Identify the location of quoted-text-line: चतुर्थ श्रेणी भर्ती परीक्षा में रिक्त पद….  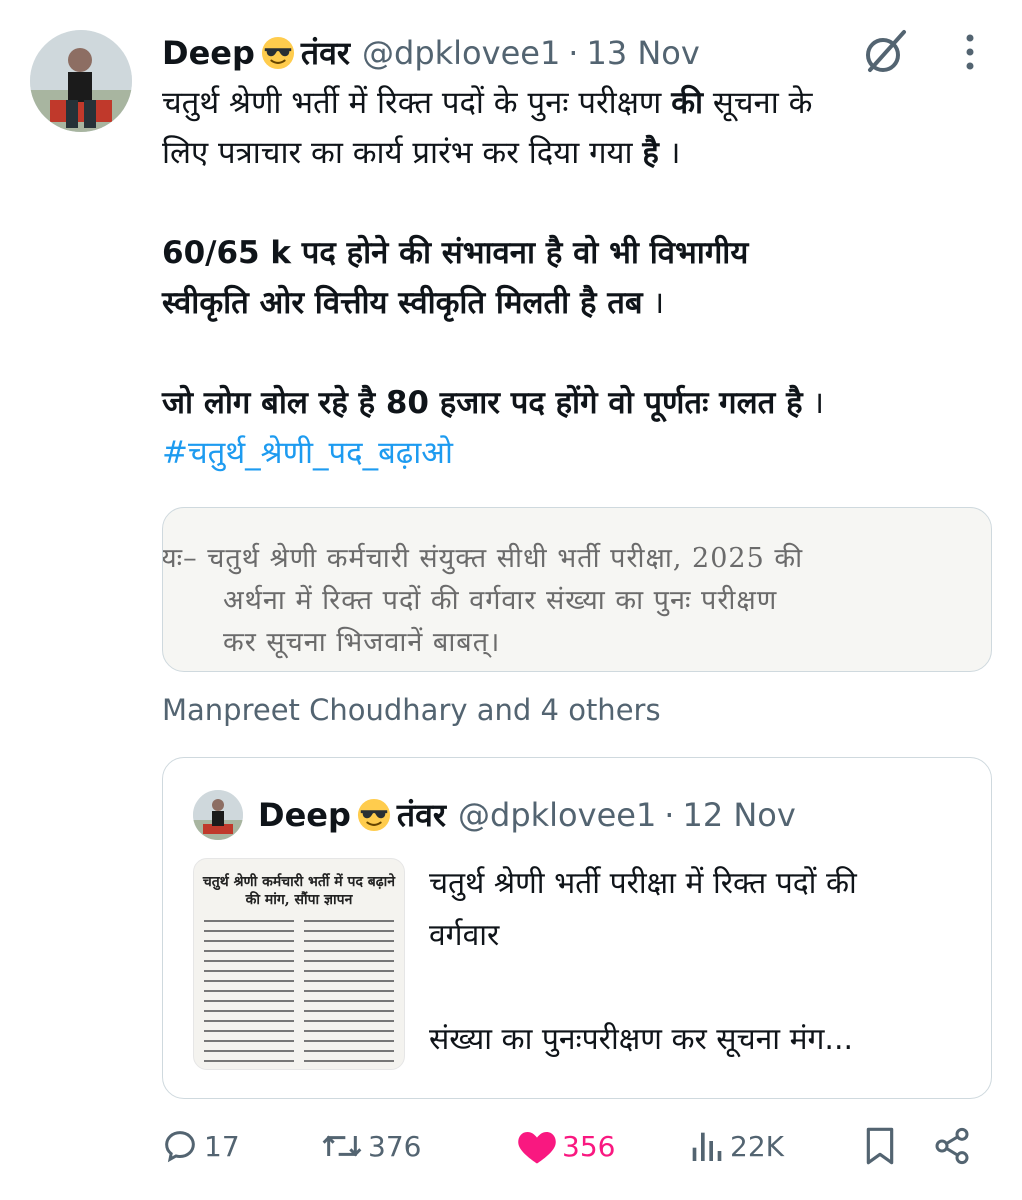
(643, 883).